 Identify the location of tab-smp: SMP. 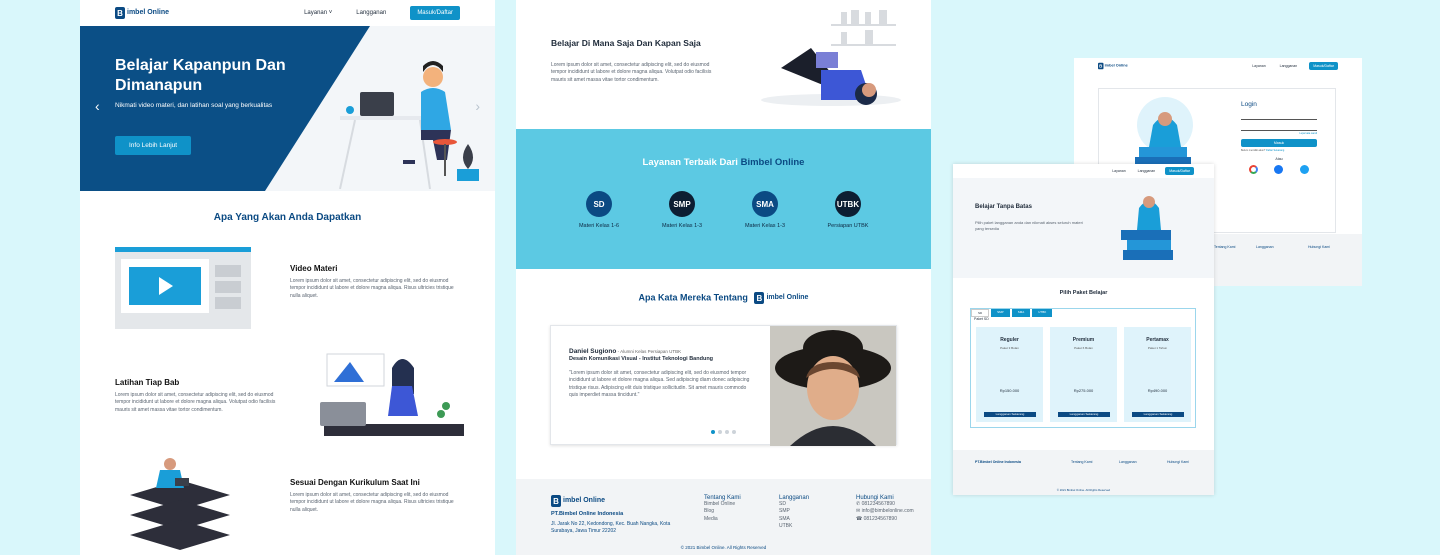
(1000, 313).